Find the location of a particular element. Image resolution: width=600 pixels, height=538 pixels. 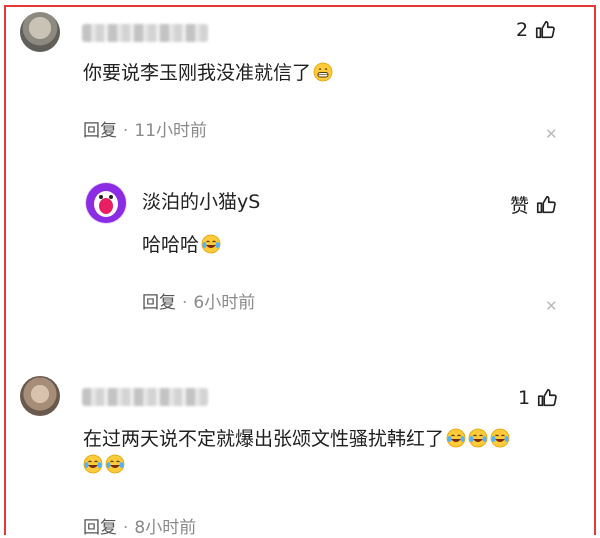

timestamp: 11小时前 is located at coordinates (171, 131).